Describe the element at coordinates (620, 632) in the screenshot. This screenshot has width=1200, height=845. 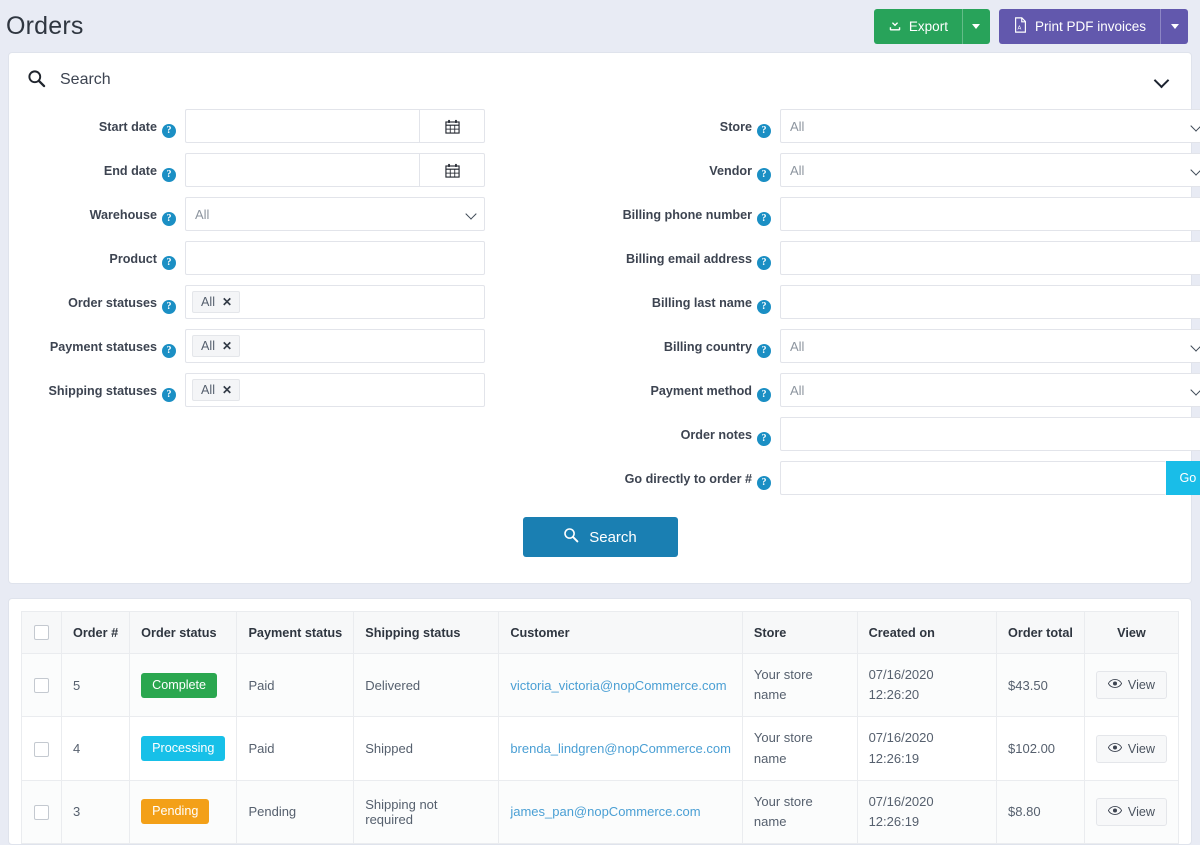
I see `column-header-customer: Customer` at that location.